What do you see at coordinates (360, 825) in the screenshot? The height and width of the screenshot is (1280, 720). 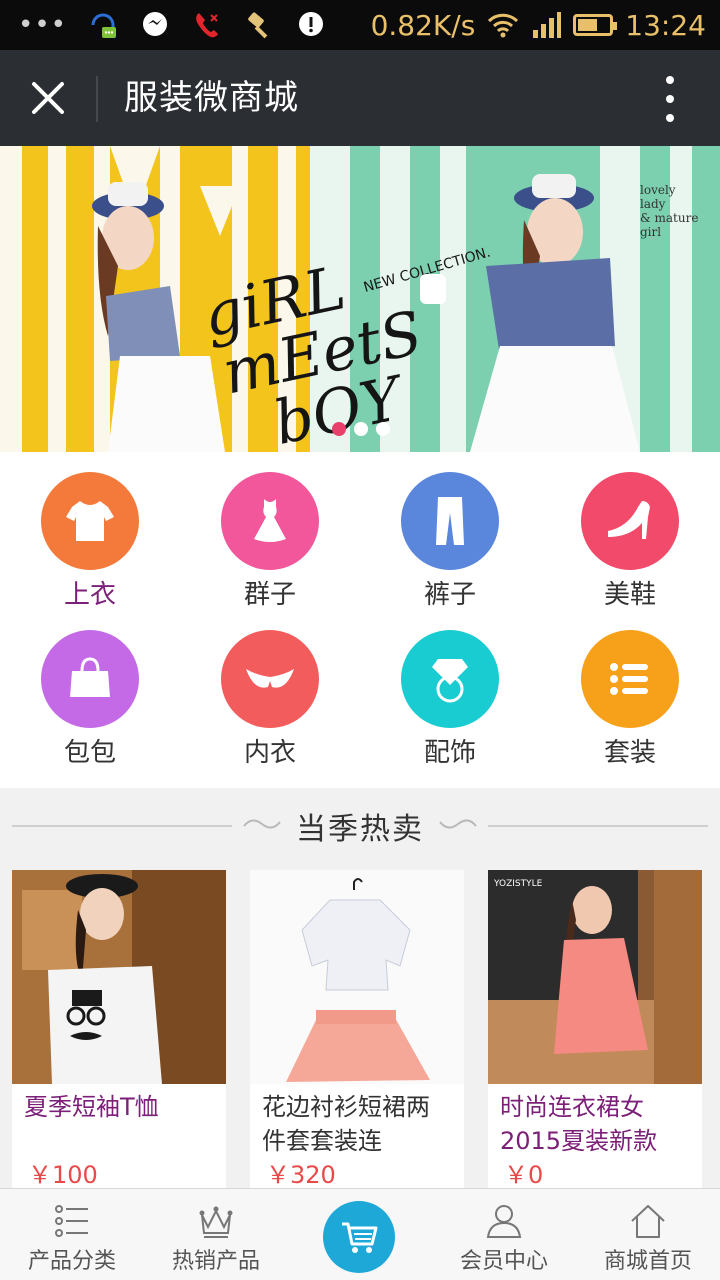 I see `section-header: 当季热卖` at bounding box center [360, 825].